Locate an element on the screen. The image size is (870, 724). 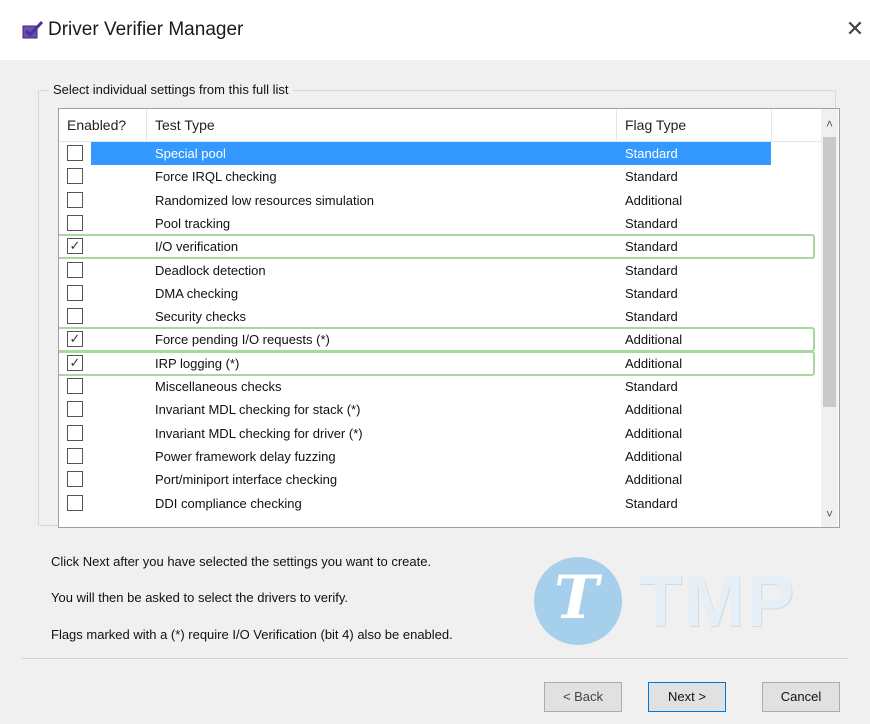
list-row: Miscellaneous checks Standard is located at coordinates (440, 386).